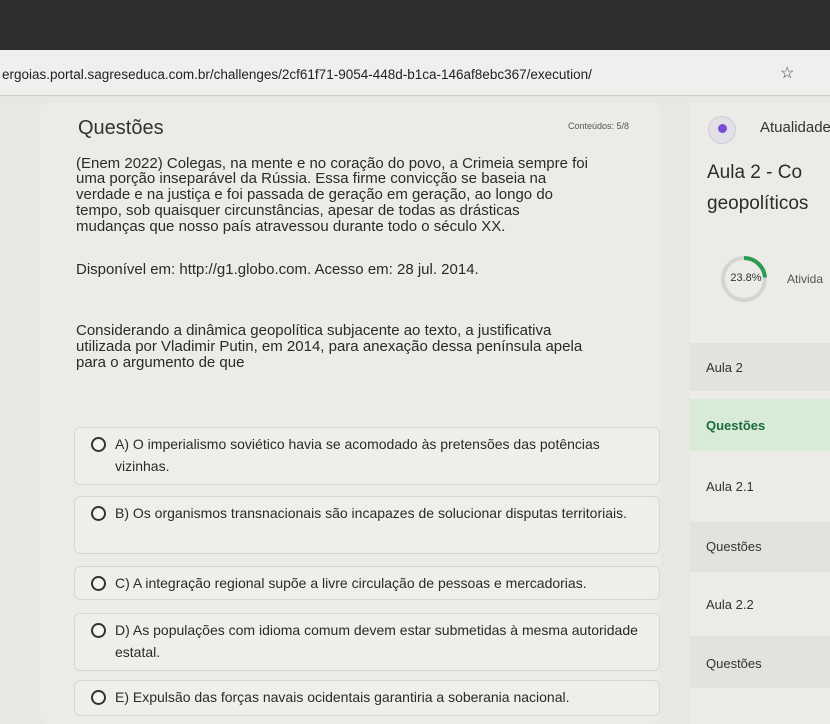 This screenshot has width=830, height=724. What do you see at coordinates (760, 605) in the screenshot?
I see `sidebar-item-aula-2-2: Aula 2.2` at bounding box center [760, 605].